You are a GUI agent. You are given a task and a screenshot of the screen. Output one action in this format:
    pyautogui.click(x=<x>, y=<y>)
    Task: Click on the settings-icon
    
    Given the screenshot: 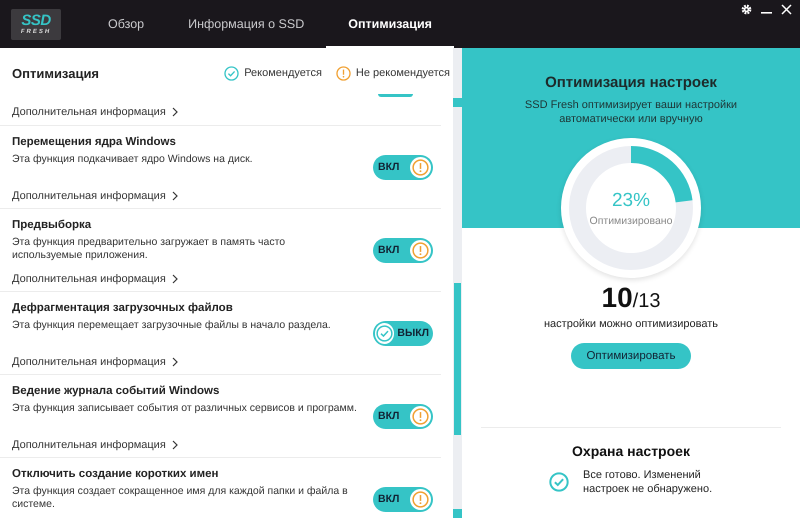 What is the action you would take?
    pyautogui.click(x=746, y=9)
    